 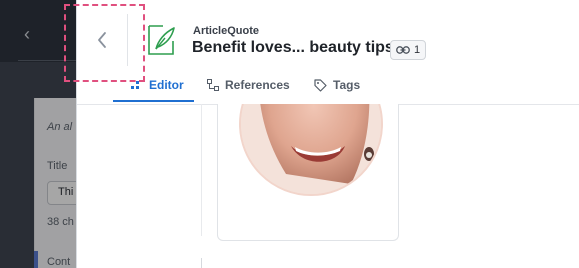 I want to click on references-icon, so click(x=213, y=85).